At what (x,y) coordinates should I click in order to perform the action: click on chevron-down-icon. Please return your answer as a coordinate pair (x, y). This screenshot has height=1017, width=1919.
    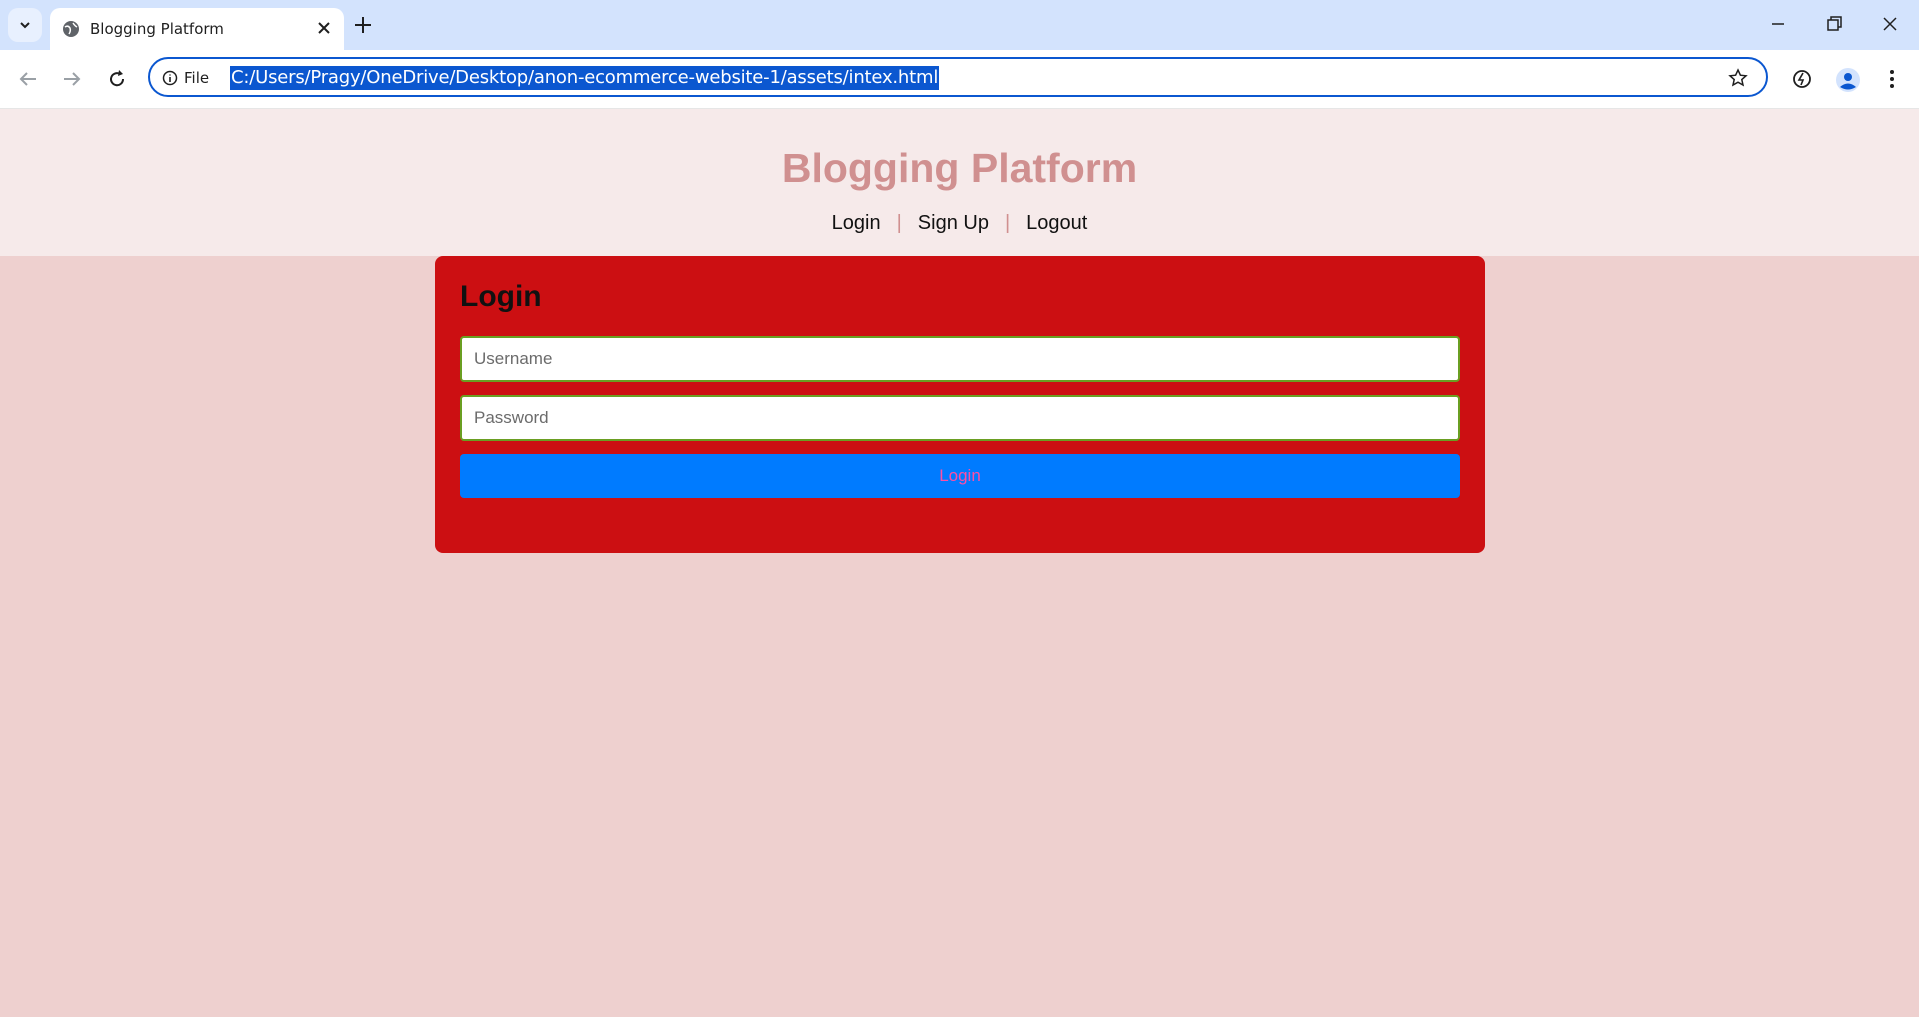
    Looking at the image, I should click on (25, 25).